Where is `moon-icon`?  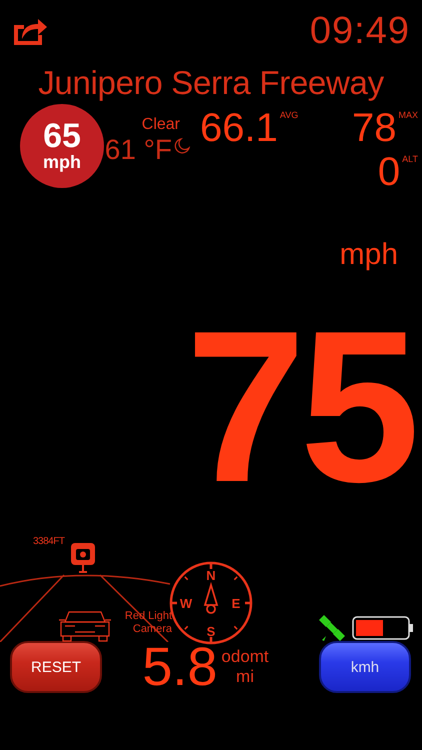
moon-icon is located at coordinates (182, 146).